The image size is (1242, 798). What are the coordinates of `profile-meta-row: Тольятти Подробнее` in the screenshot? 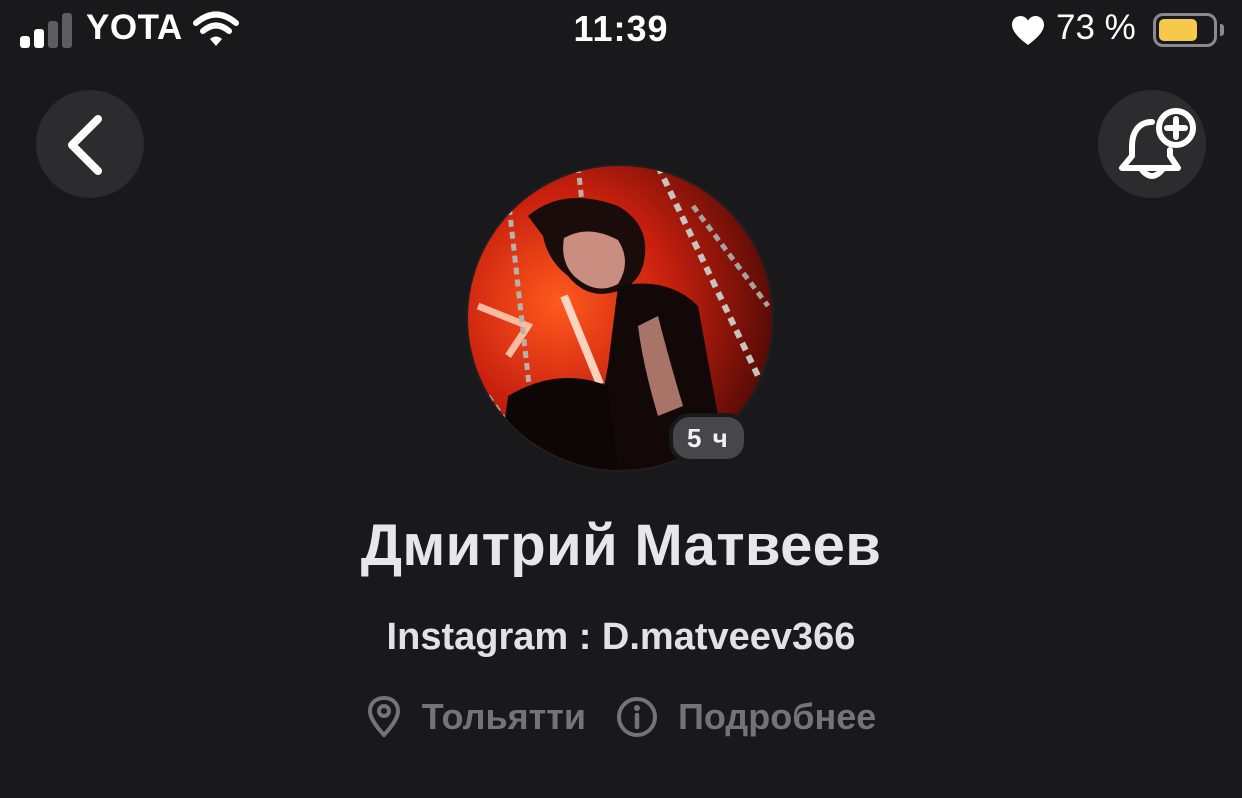 It's located at (621, 717).